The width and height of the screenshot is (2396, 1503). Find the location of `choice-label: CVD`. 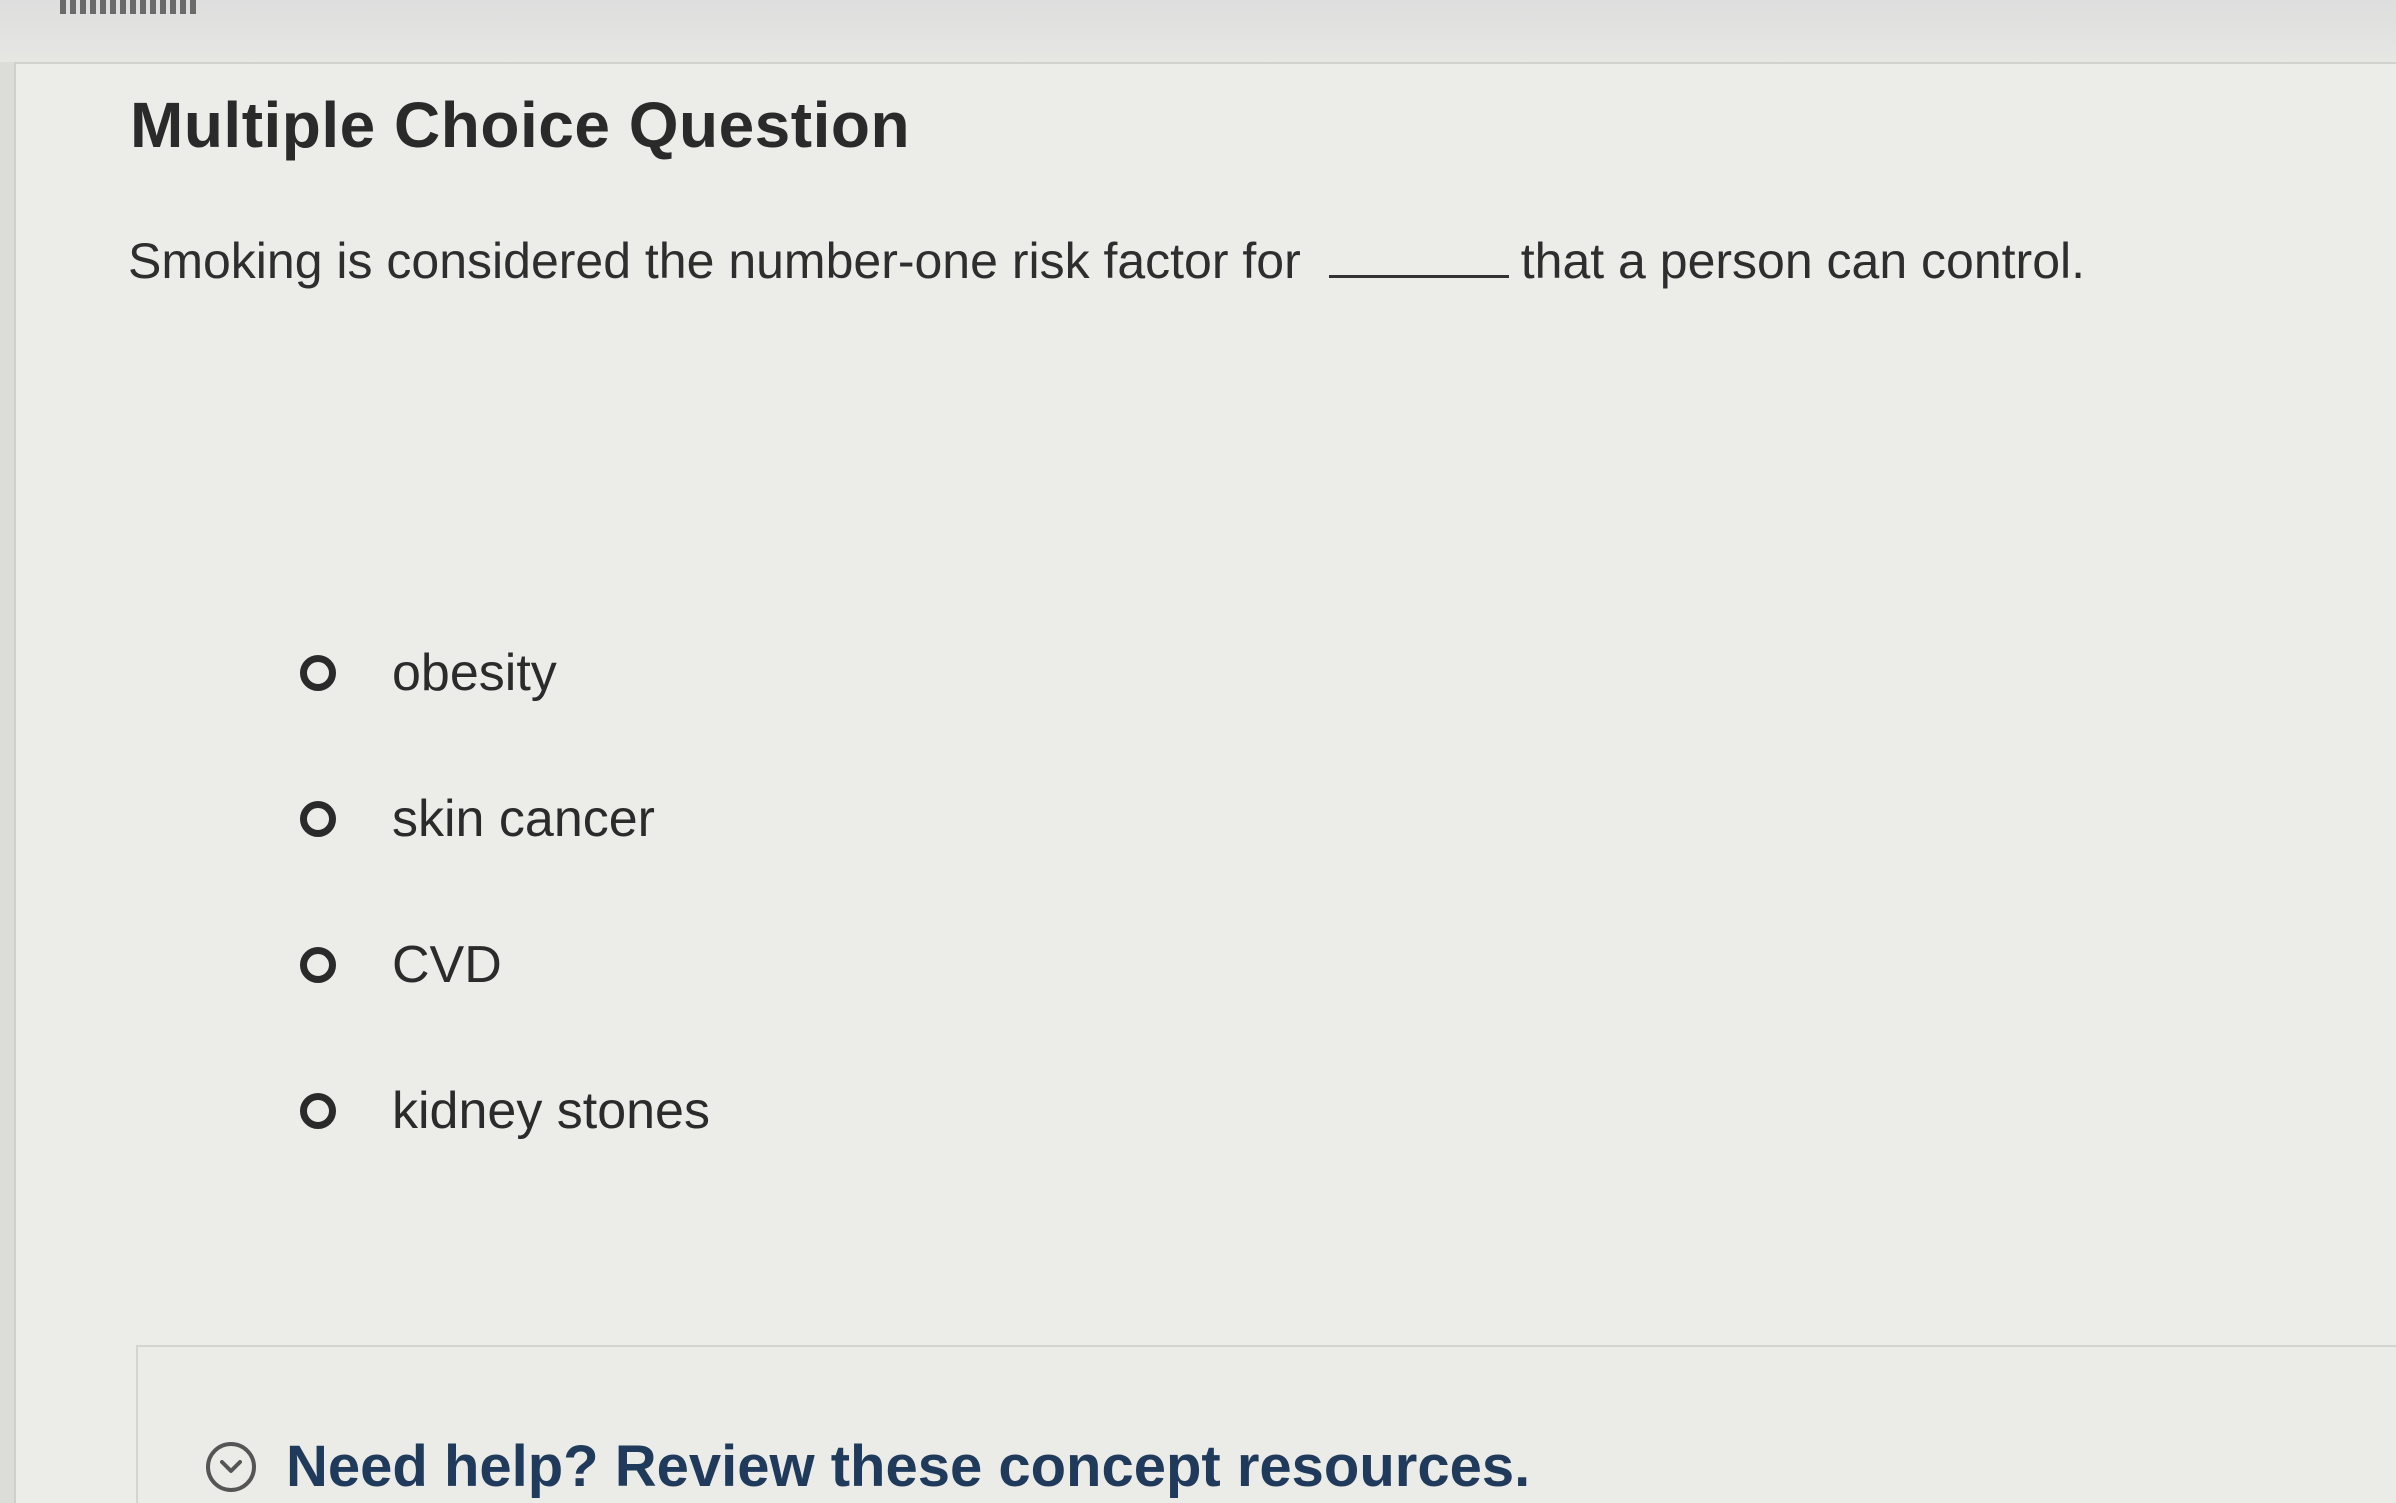

choice-label: CVD is located at coordinates (447, 965).